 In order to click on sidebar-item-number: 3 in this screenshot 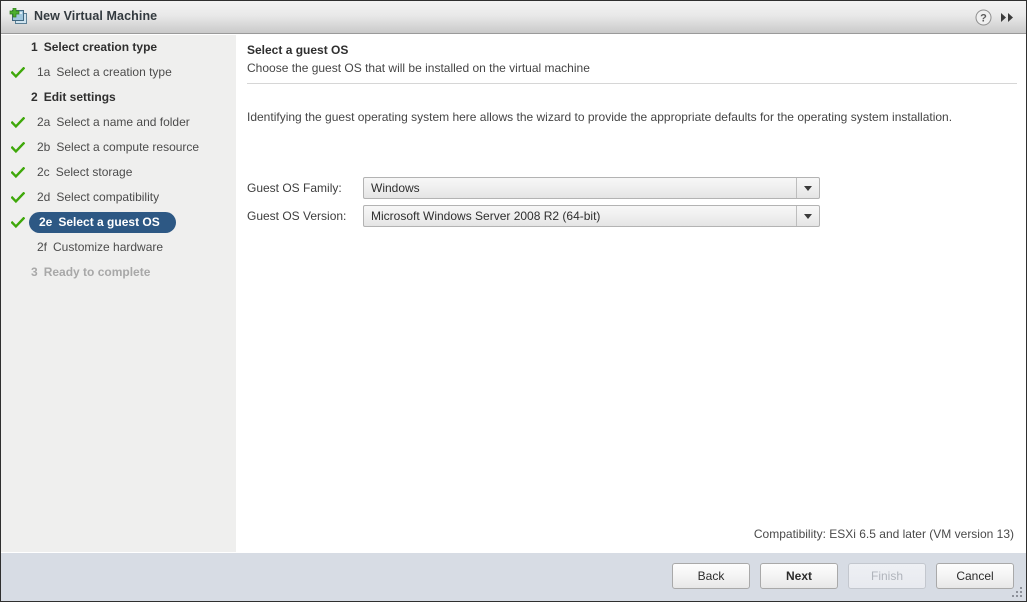, I will do `click(34, 272)`.